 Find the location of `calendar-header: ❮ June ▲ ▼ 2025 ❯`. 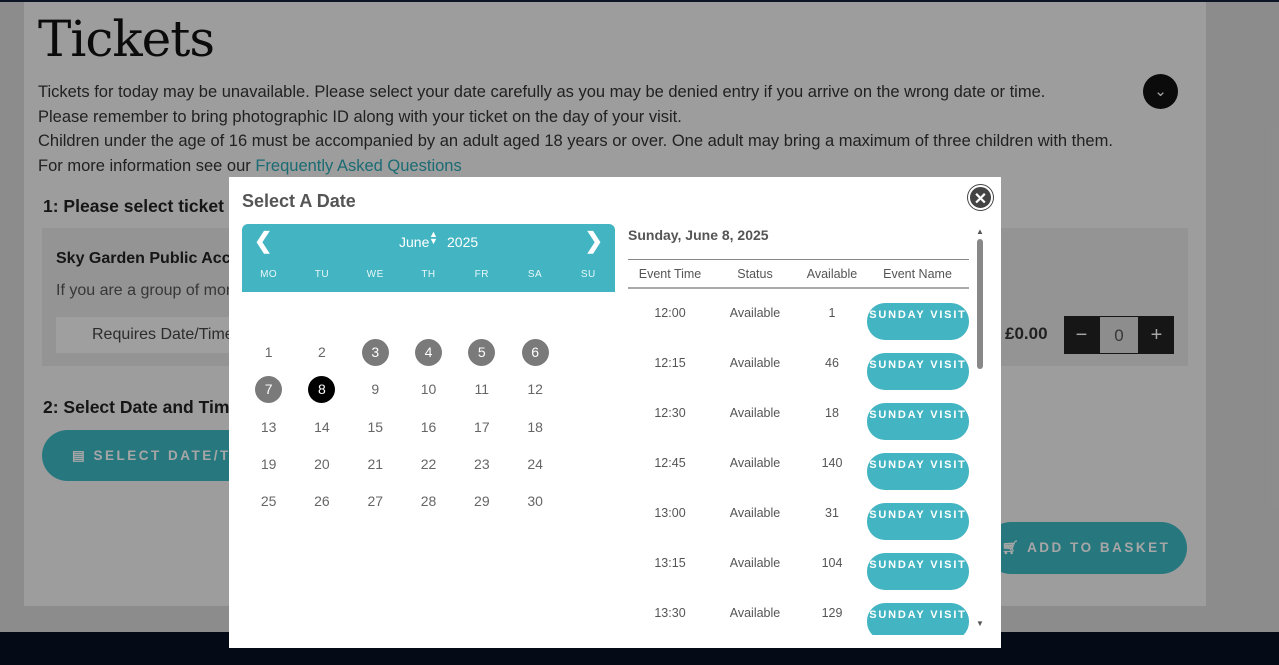

calendar-header: ❮ June ▲ ▼ 2025 ❯ is located at coordinates (428, 241).